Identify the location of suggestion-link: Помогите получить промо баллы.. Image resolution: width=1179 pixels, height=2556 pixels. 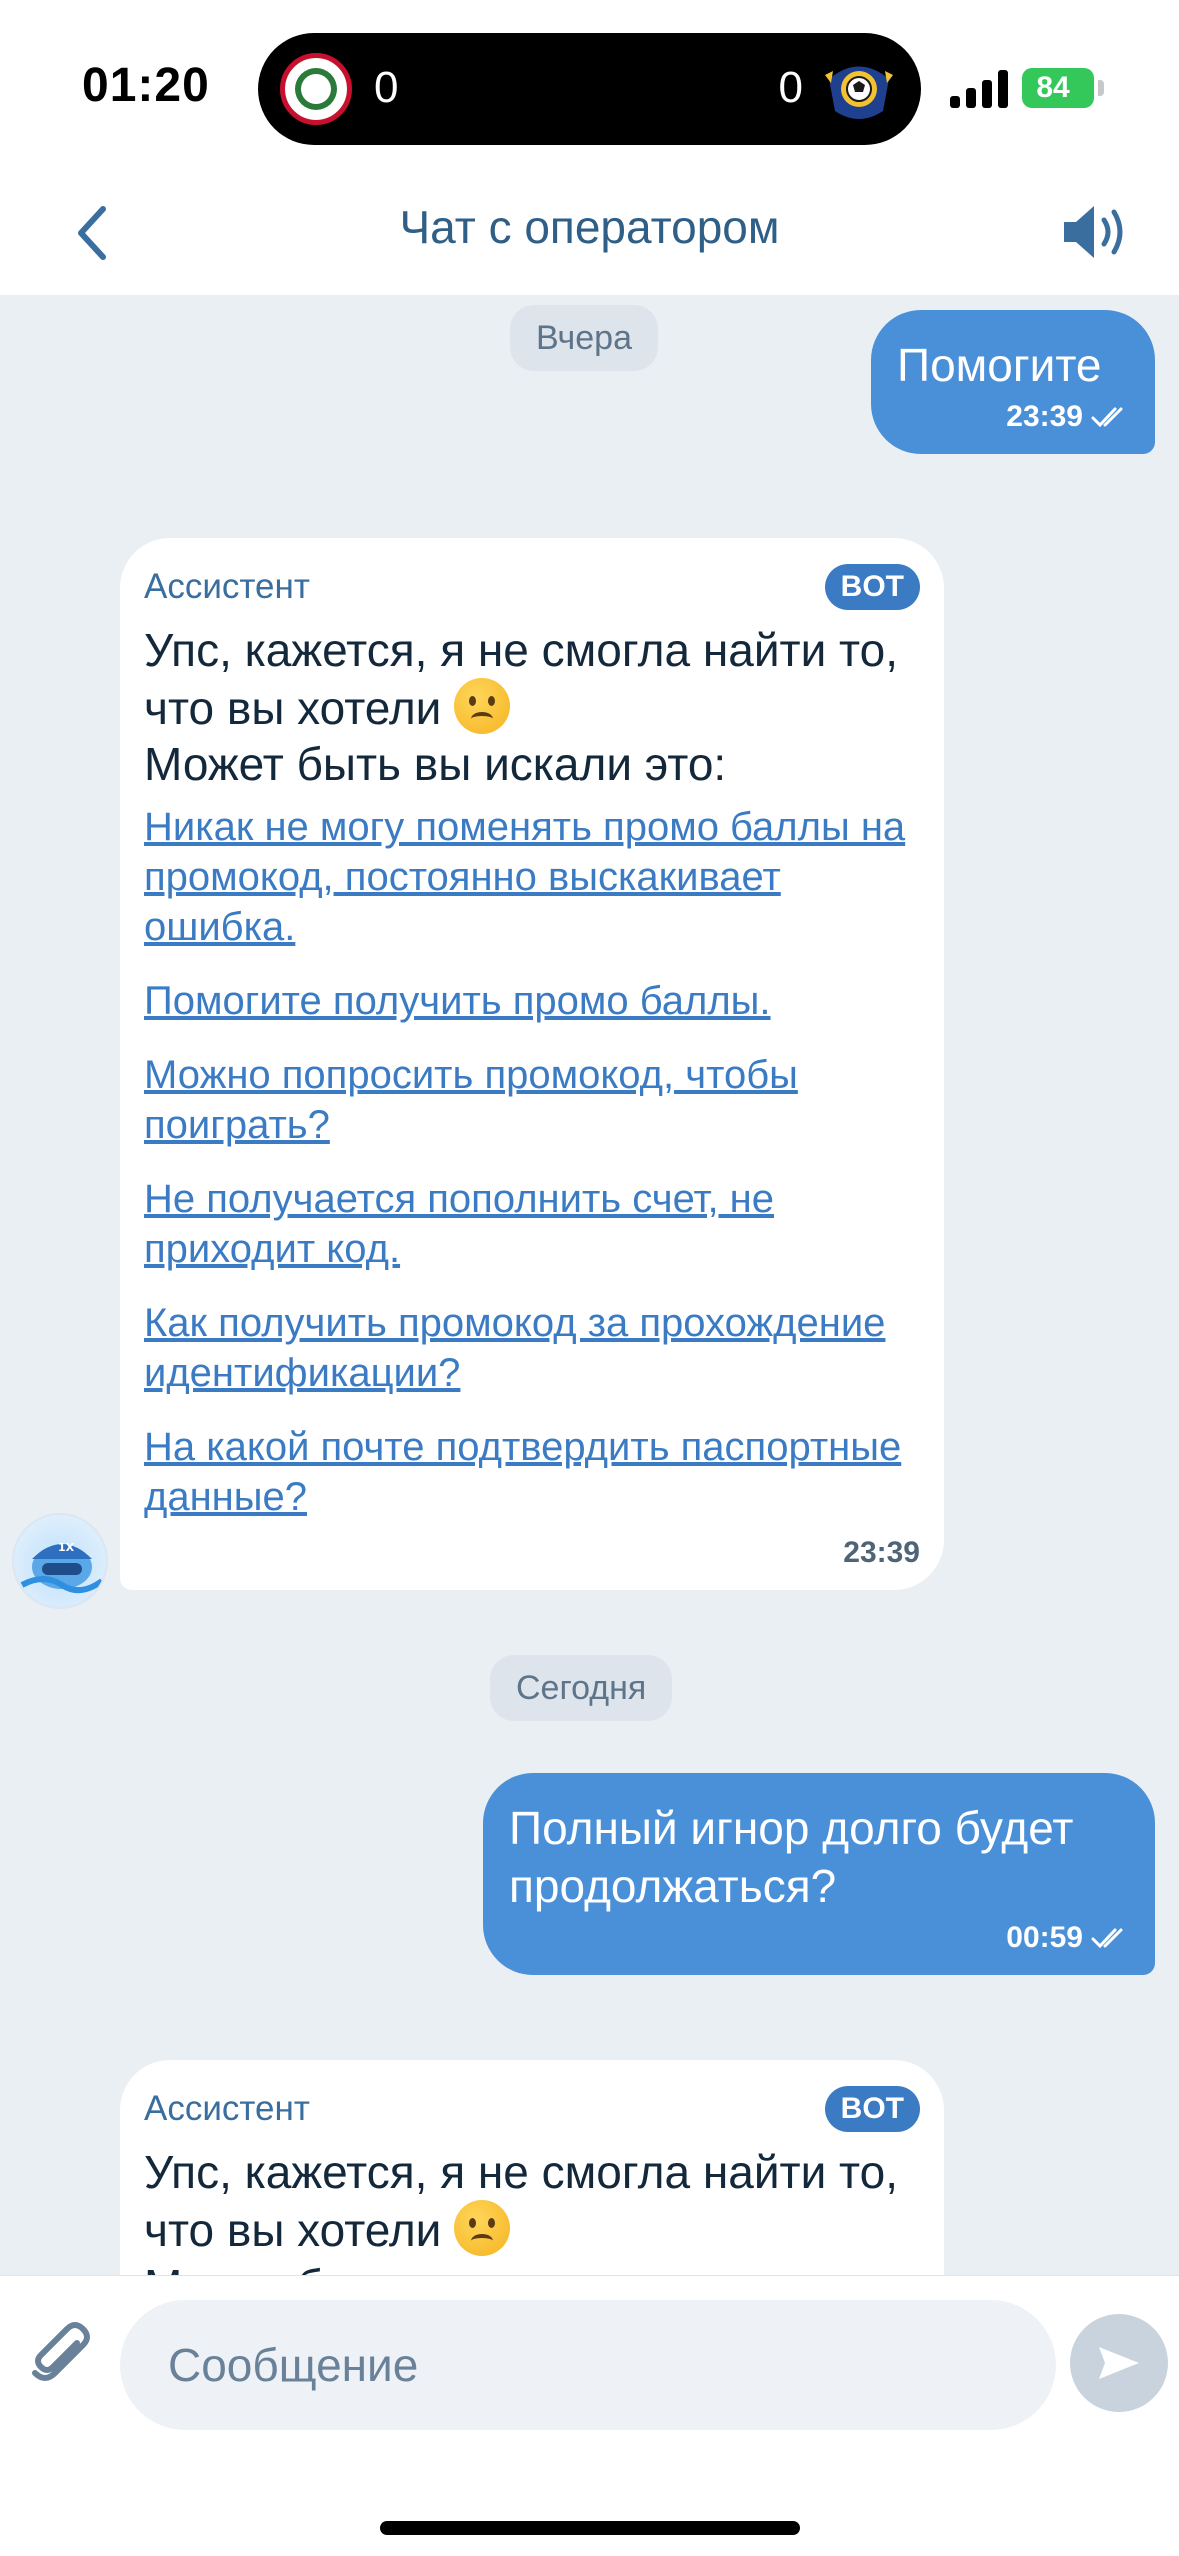
(532, 1001).